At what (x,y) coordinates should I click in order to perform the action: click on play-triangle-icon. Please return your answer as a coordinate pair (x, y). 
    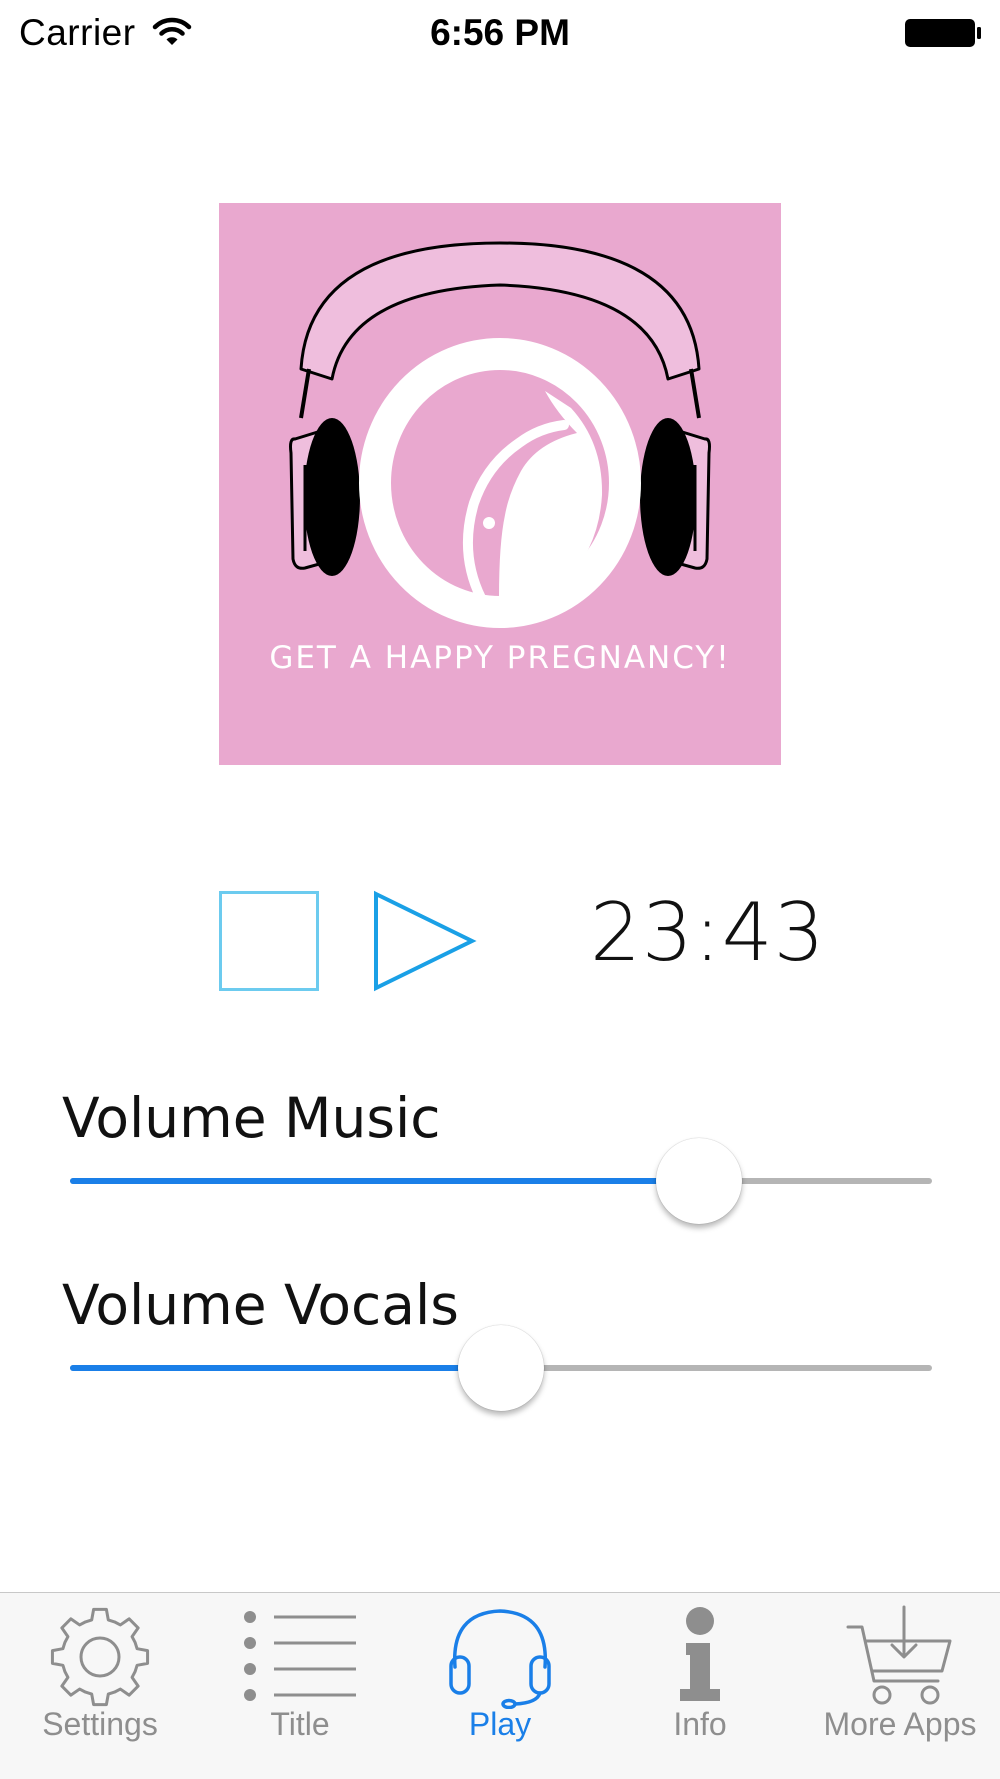
    Looking at the image, I should click on (425, 941).